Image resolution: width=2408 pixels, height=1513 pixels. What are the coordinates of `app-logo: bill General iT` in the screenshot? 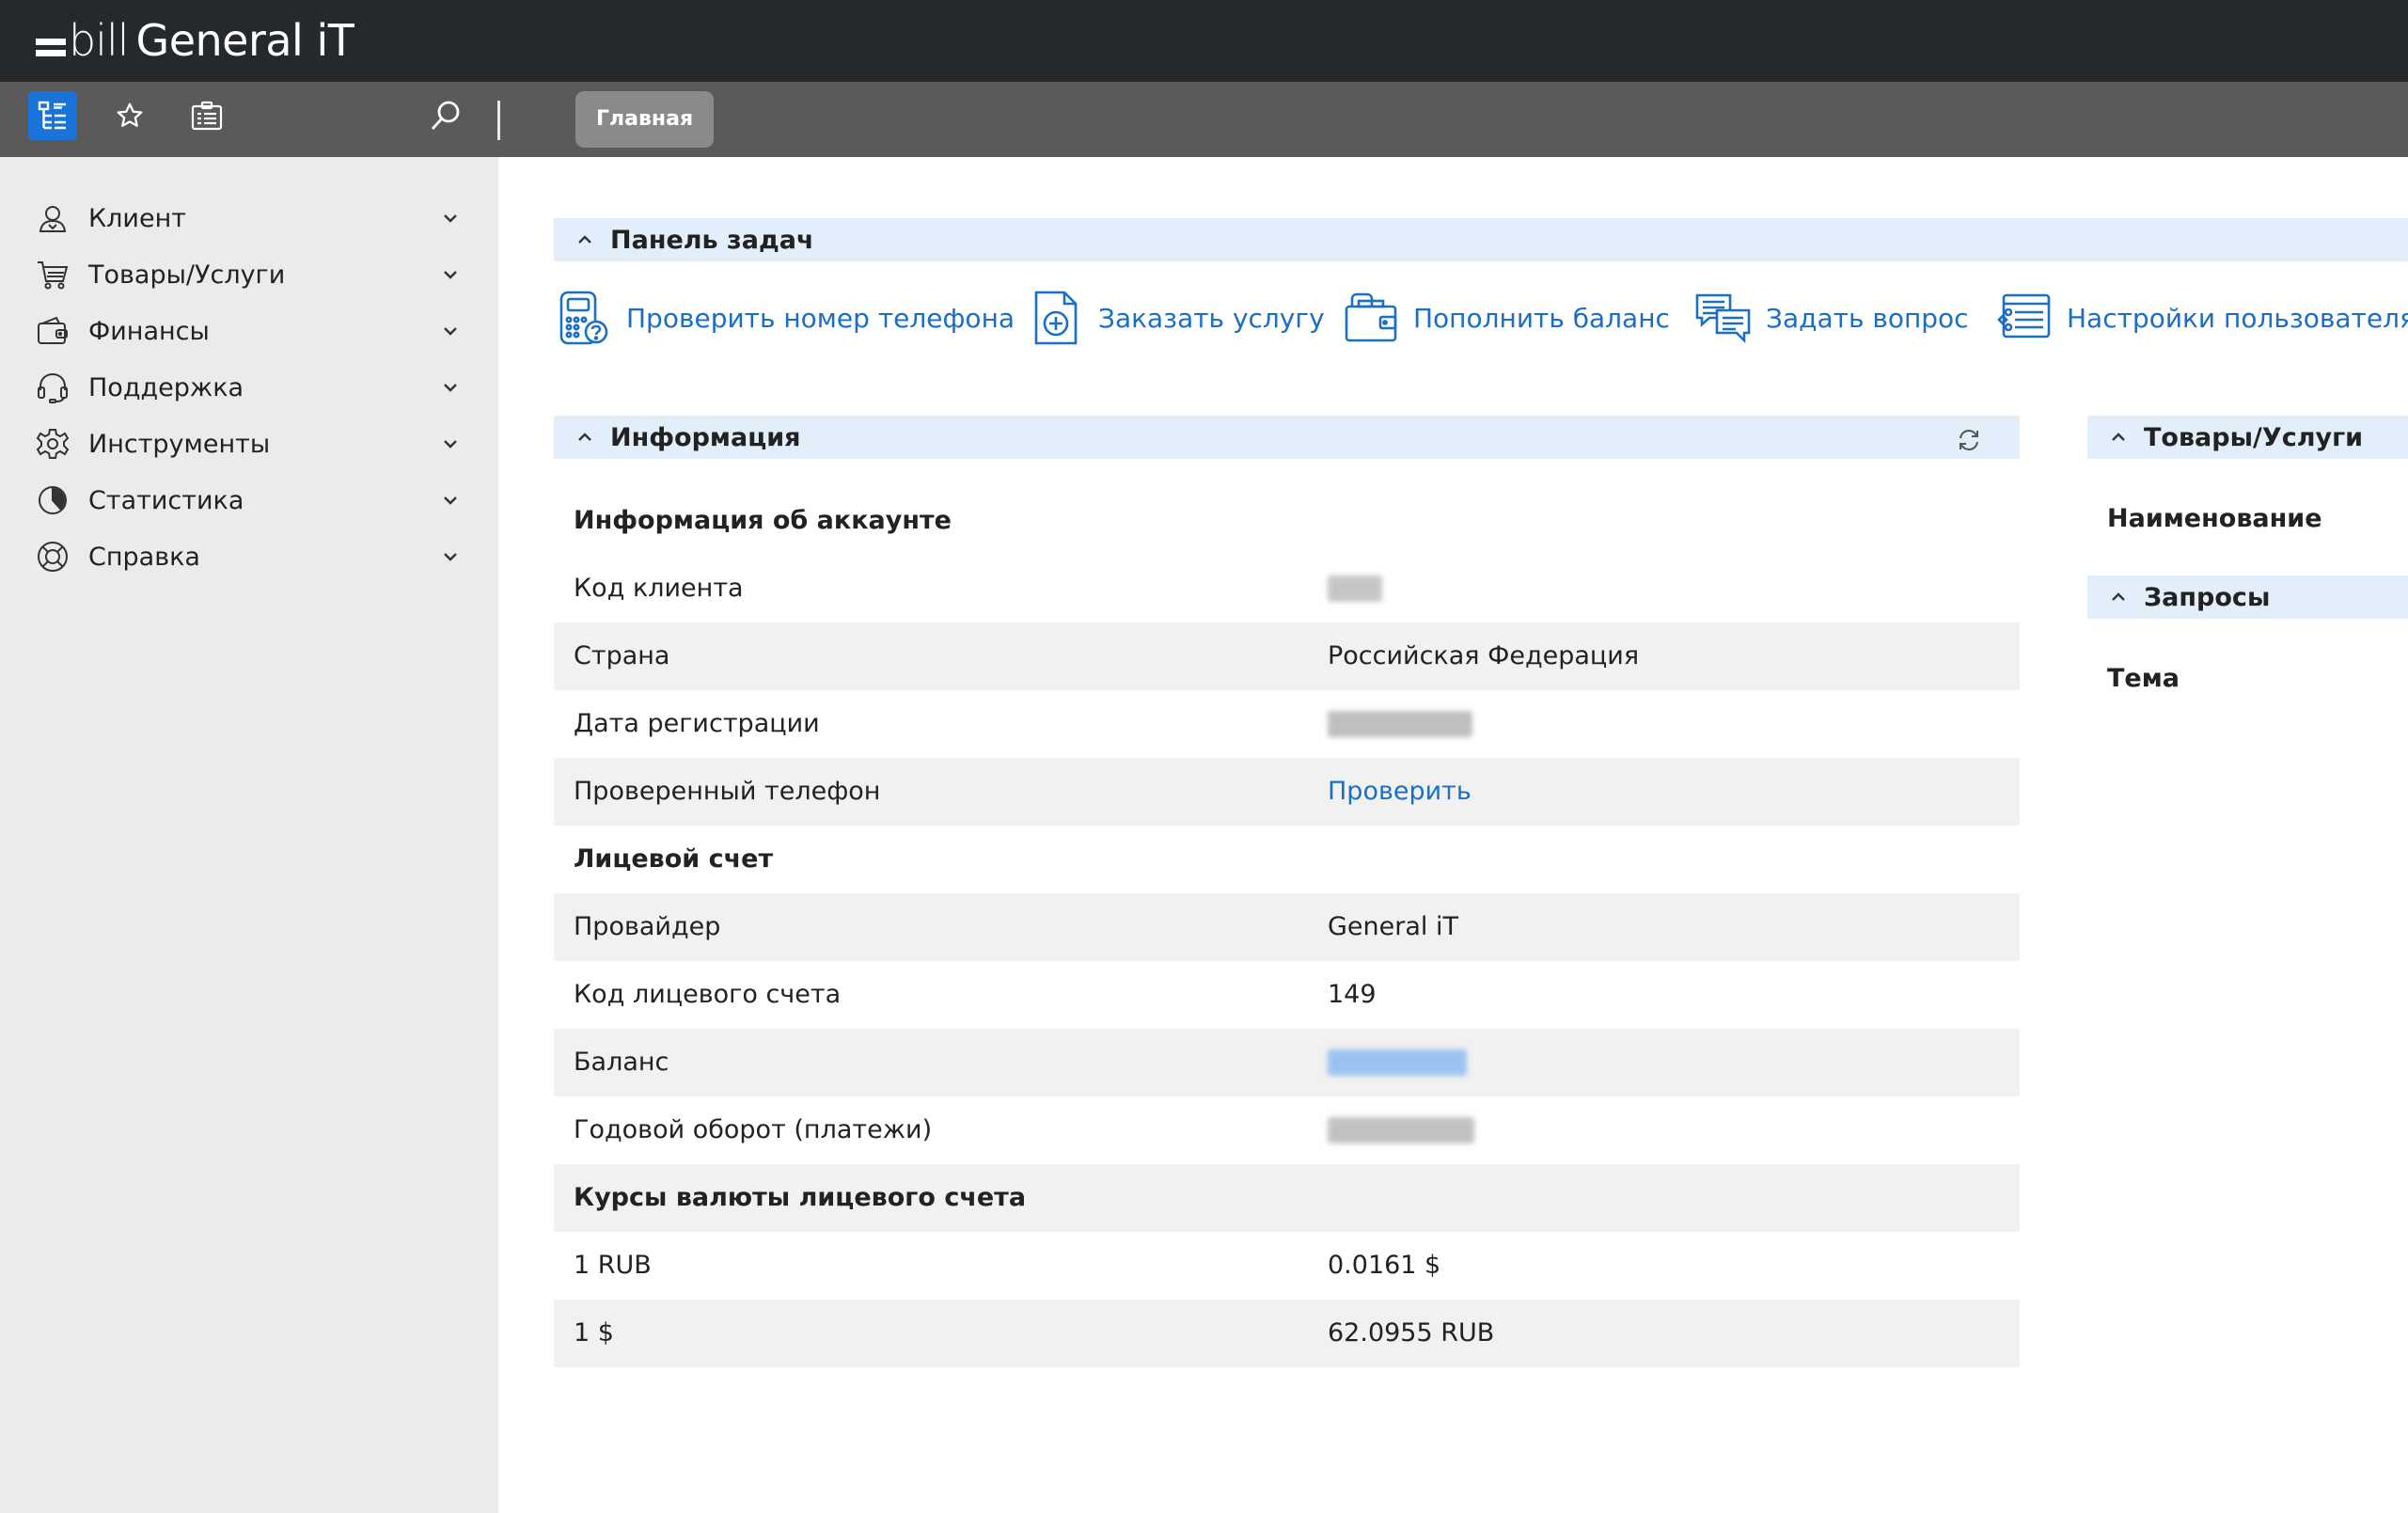 It's located at (195, 40).